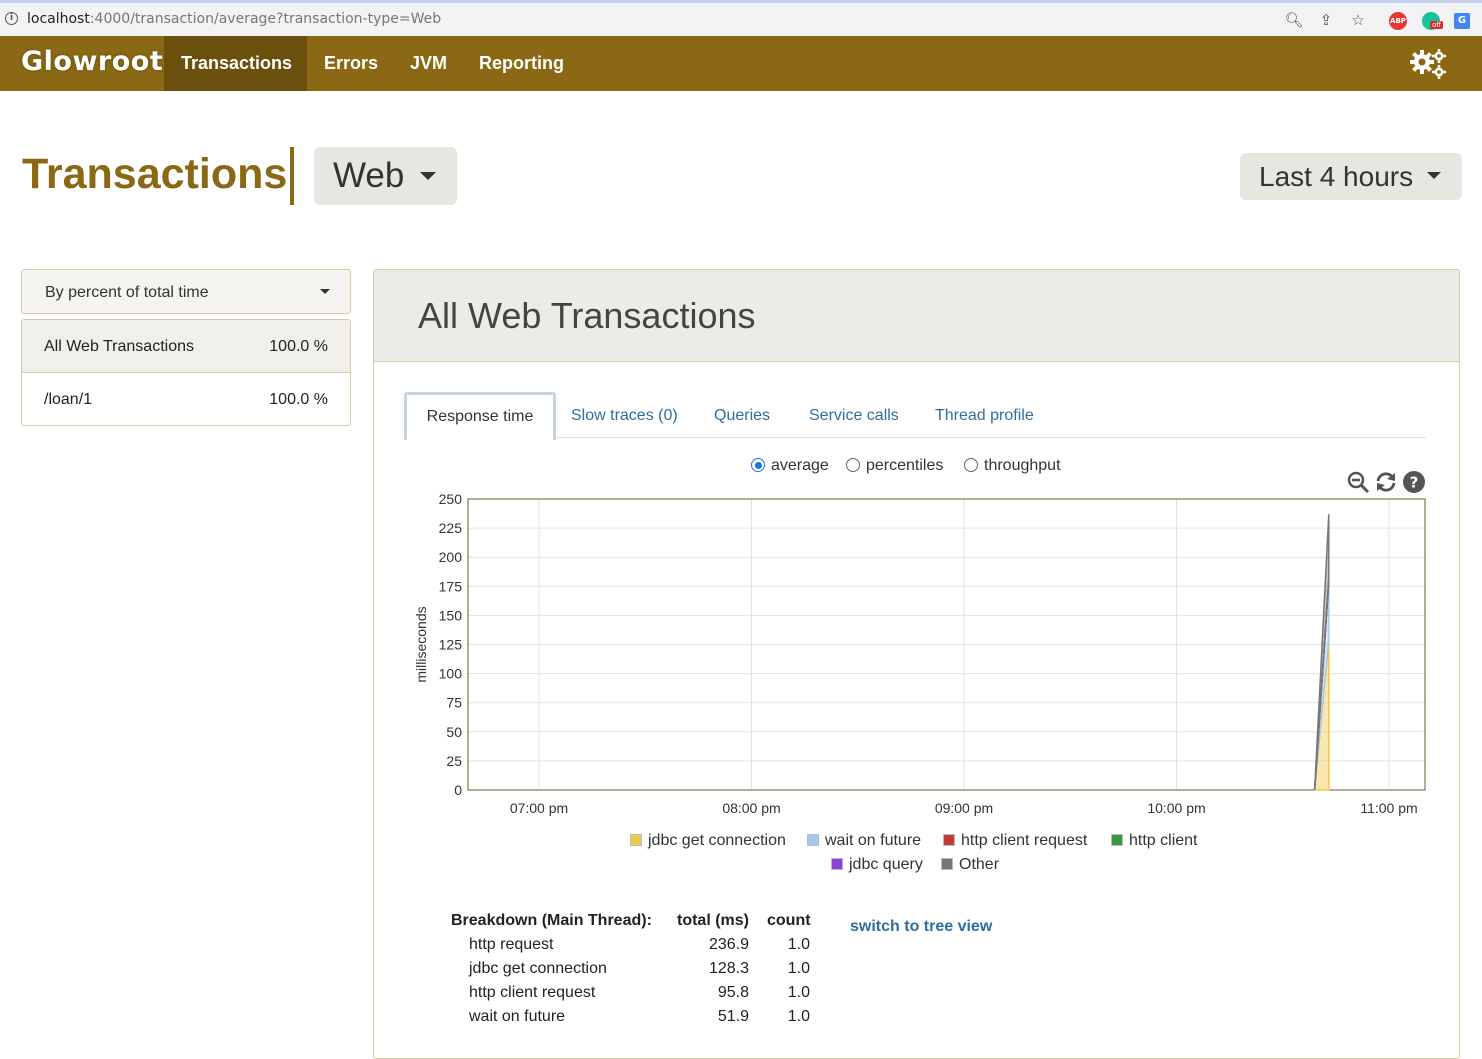 Image resolution: width=1482 pixels, height=1059 pixels. Describe the element at coordinates (984, 415) in the screenshot. I see `tab-thread-profile: Thread profile` at that location.